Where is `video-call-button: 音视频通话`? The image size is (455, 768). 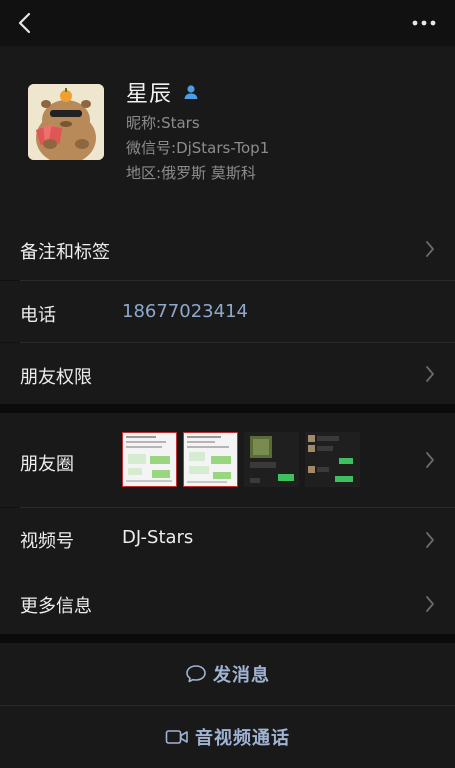
video-call-button: 音视频通话 is located at coordinates (227, 737).